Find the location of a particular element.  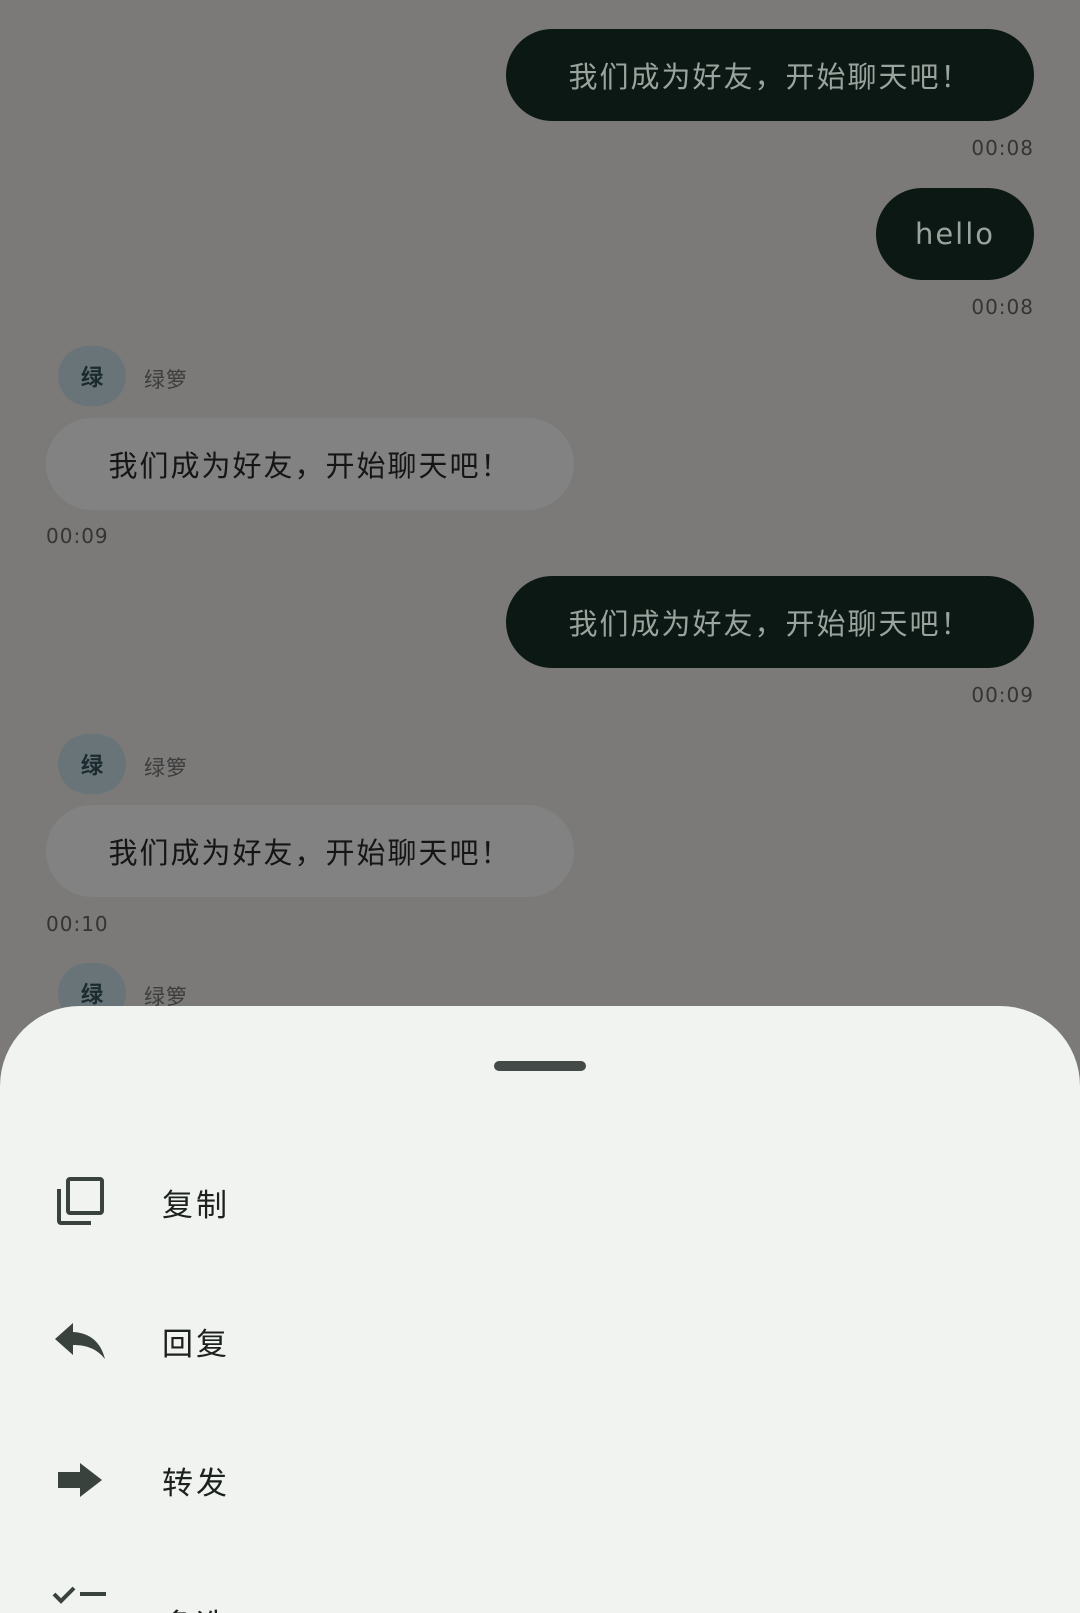

forward-icon is located at coordinates (80, 1480).